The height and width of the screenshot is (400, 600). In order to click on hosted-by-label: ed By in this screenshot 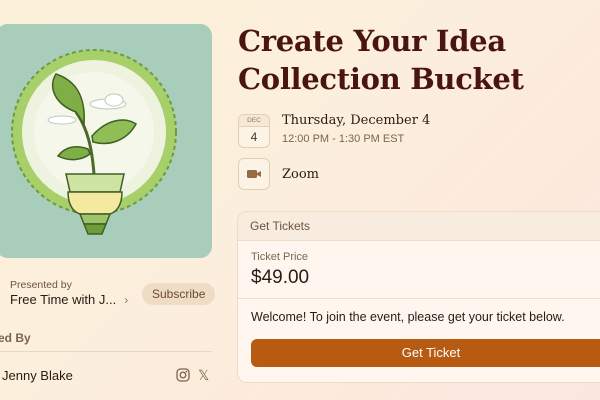, I will do `click(15, 338)`.